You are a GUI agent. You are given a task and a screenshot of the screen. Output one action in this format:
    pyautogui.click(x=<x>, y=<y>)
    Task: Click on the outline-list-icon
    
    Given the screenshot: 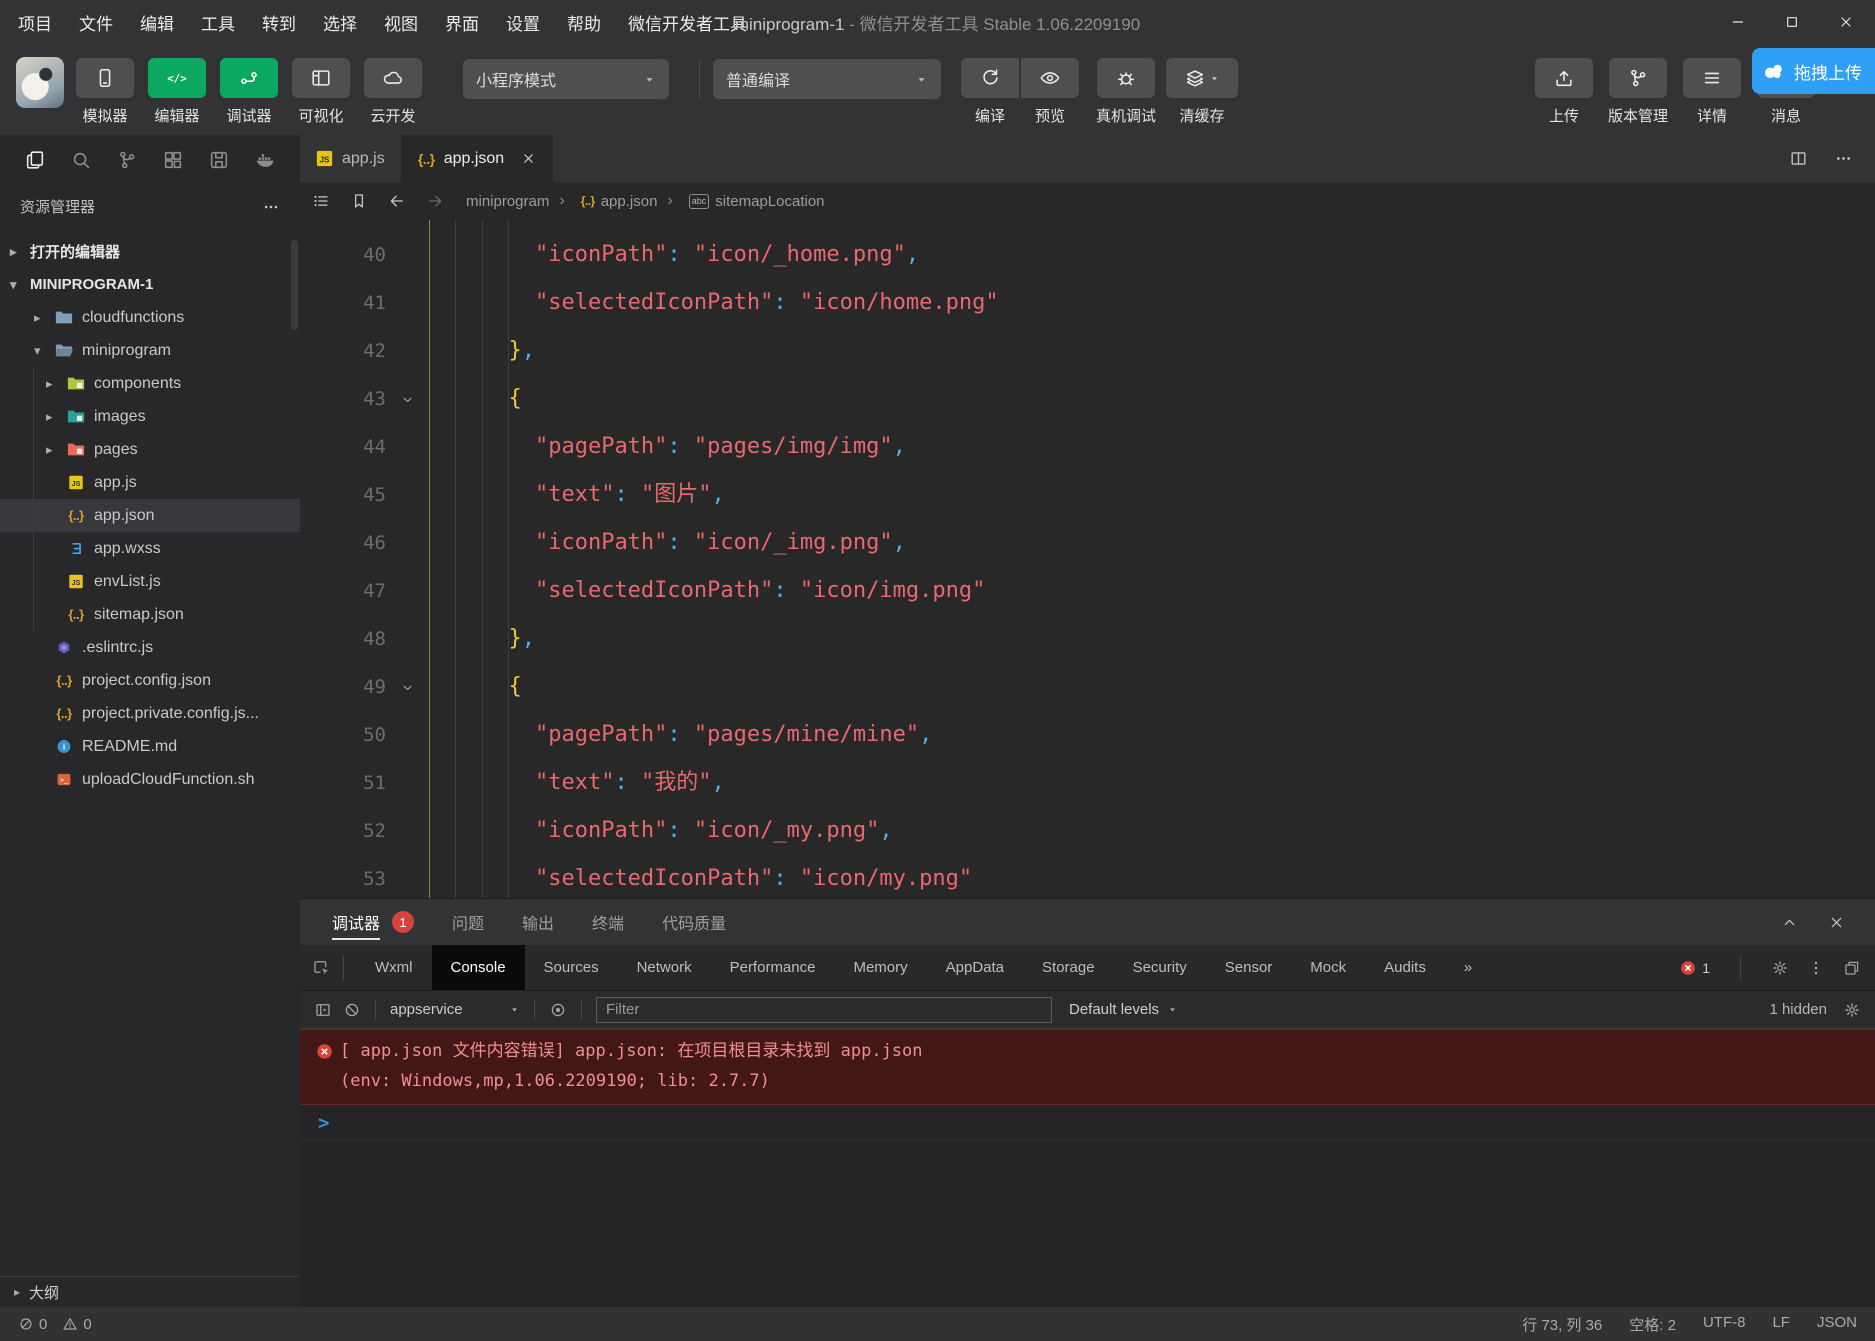 What is the action you would take?
    pyautogui.click(x=321, y=201)
    